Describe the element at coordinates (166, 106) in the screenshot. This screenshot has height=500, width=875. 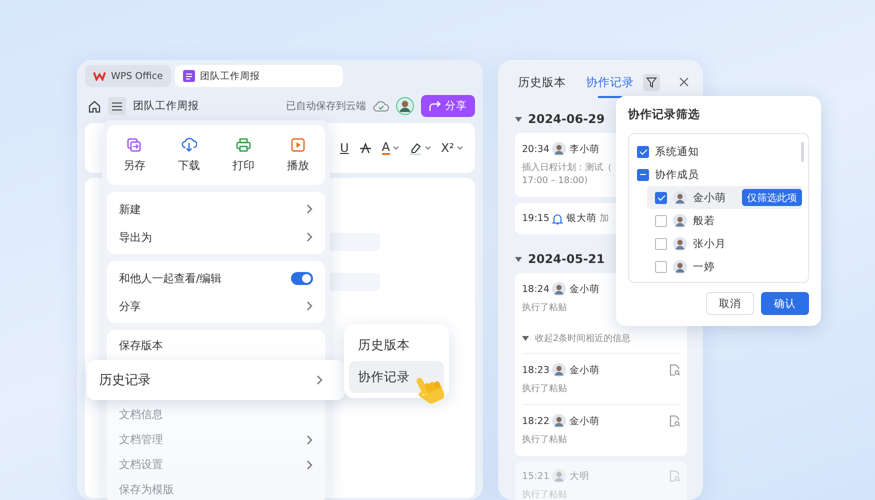
I see `document-title: 团队工作周报` at that location.